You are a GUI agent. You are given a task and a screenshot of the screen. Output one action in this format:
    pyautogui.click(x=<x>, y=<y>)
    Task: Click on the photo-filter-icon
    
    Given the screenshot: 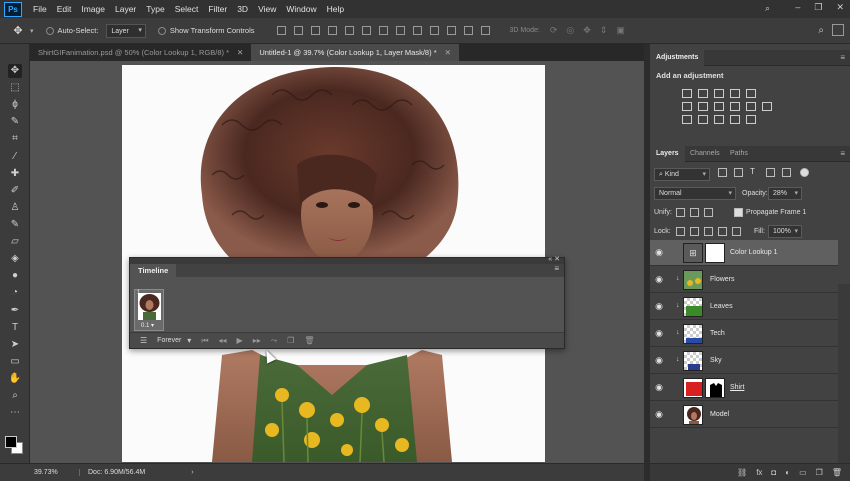 What is the action you would take?
    pyautogui.click(x=735, y=106)
    